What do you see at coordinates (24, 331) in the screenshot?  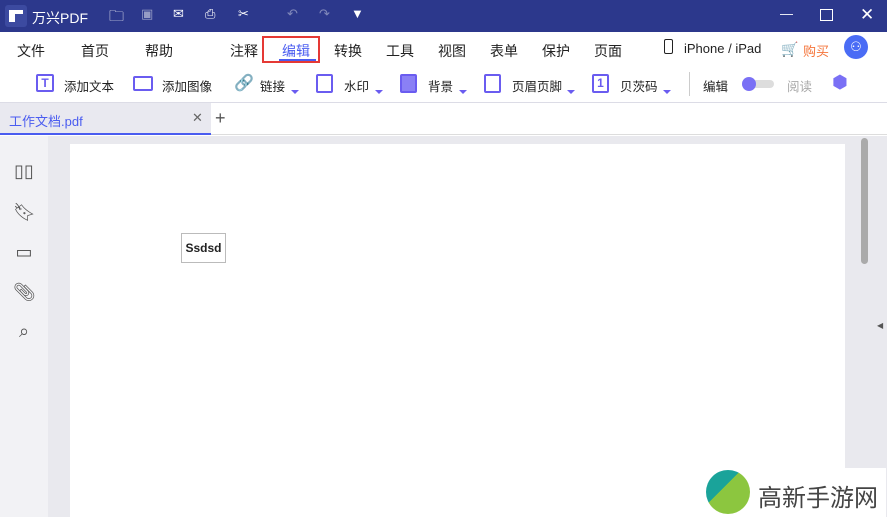 I see `search-icon: ⌕` at bounding box center [24, 331].